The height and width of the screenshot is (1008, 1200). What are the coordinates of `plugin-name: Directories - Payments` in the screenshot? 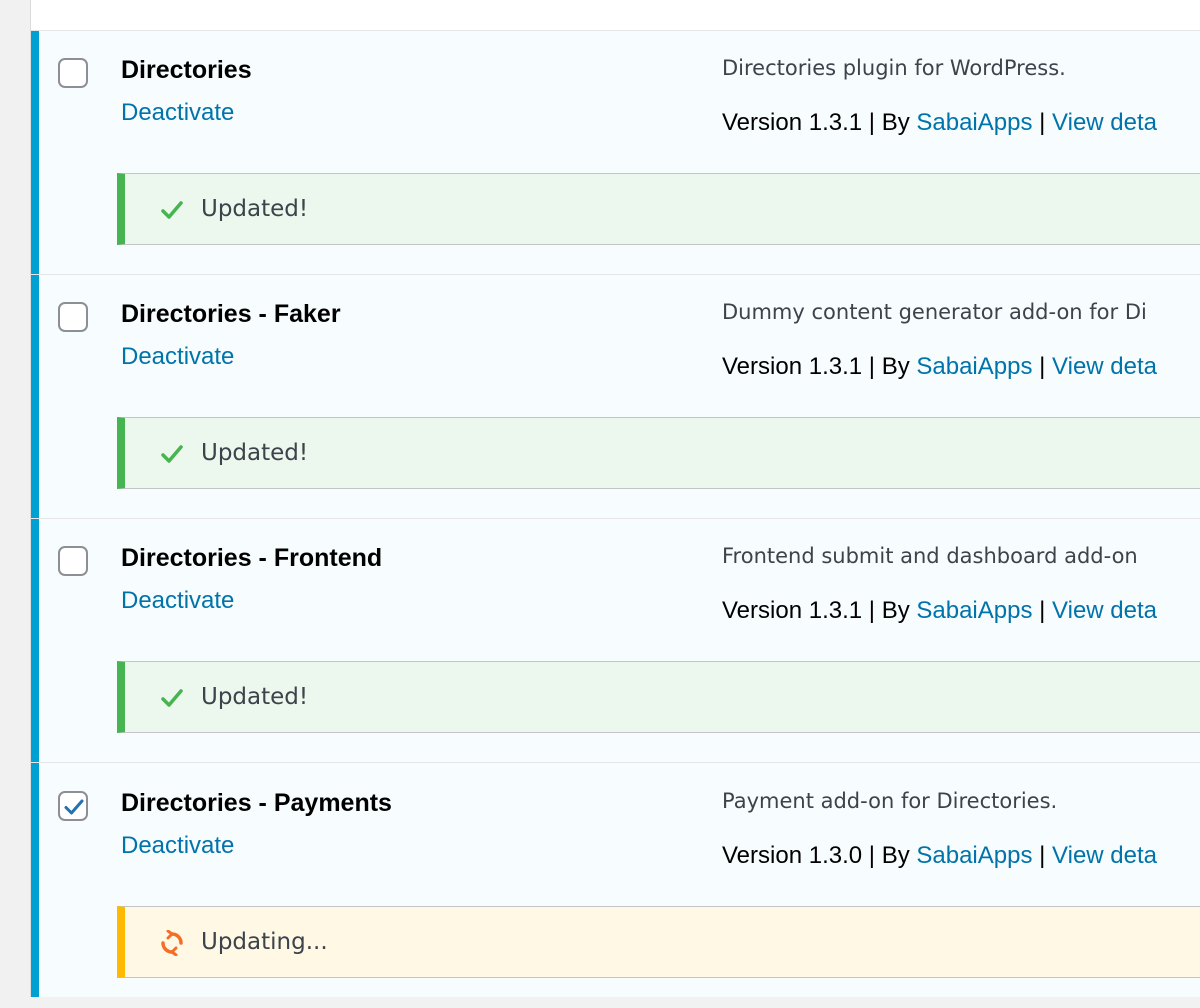 It's located at (256, 803).